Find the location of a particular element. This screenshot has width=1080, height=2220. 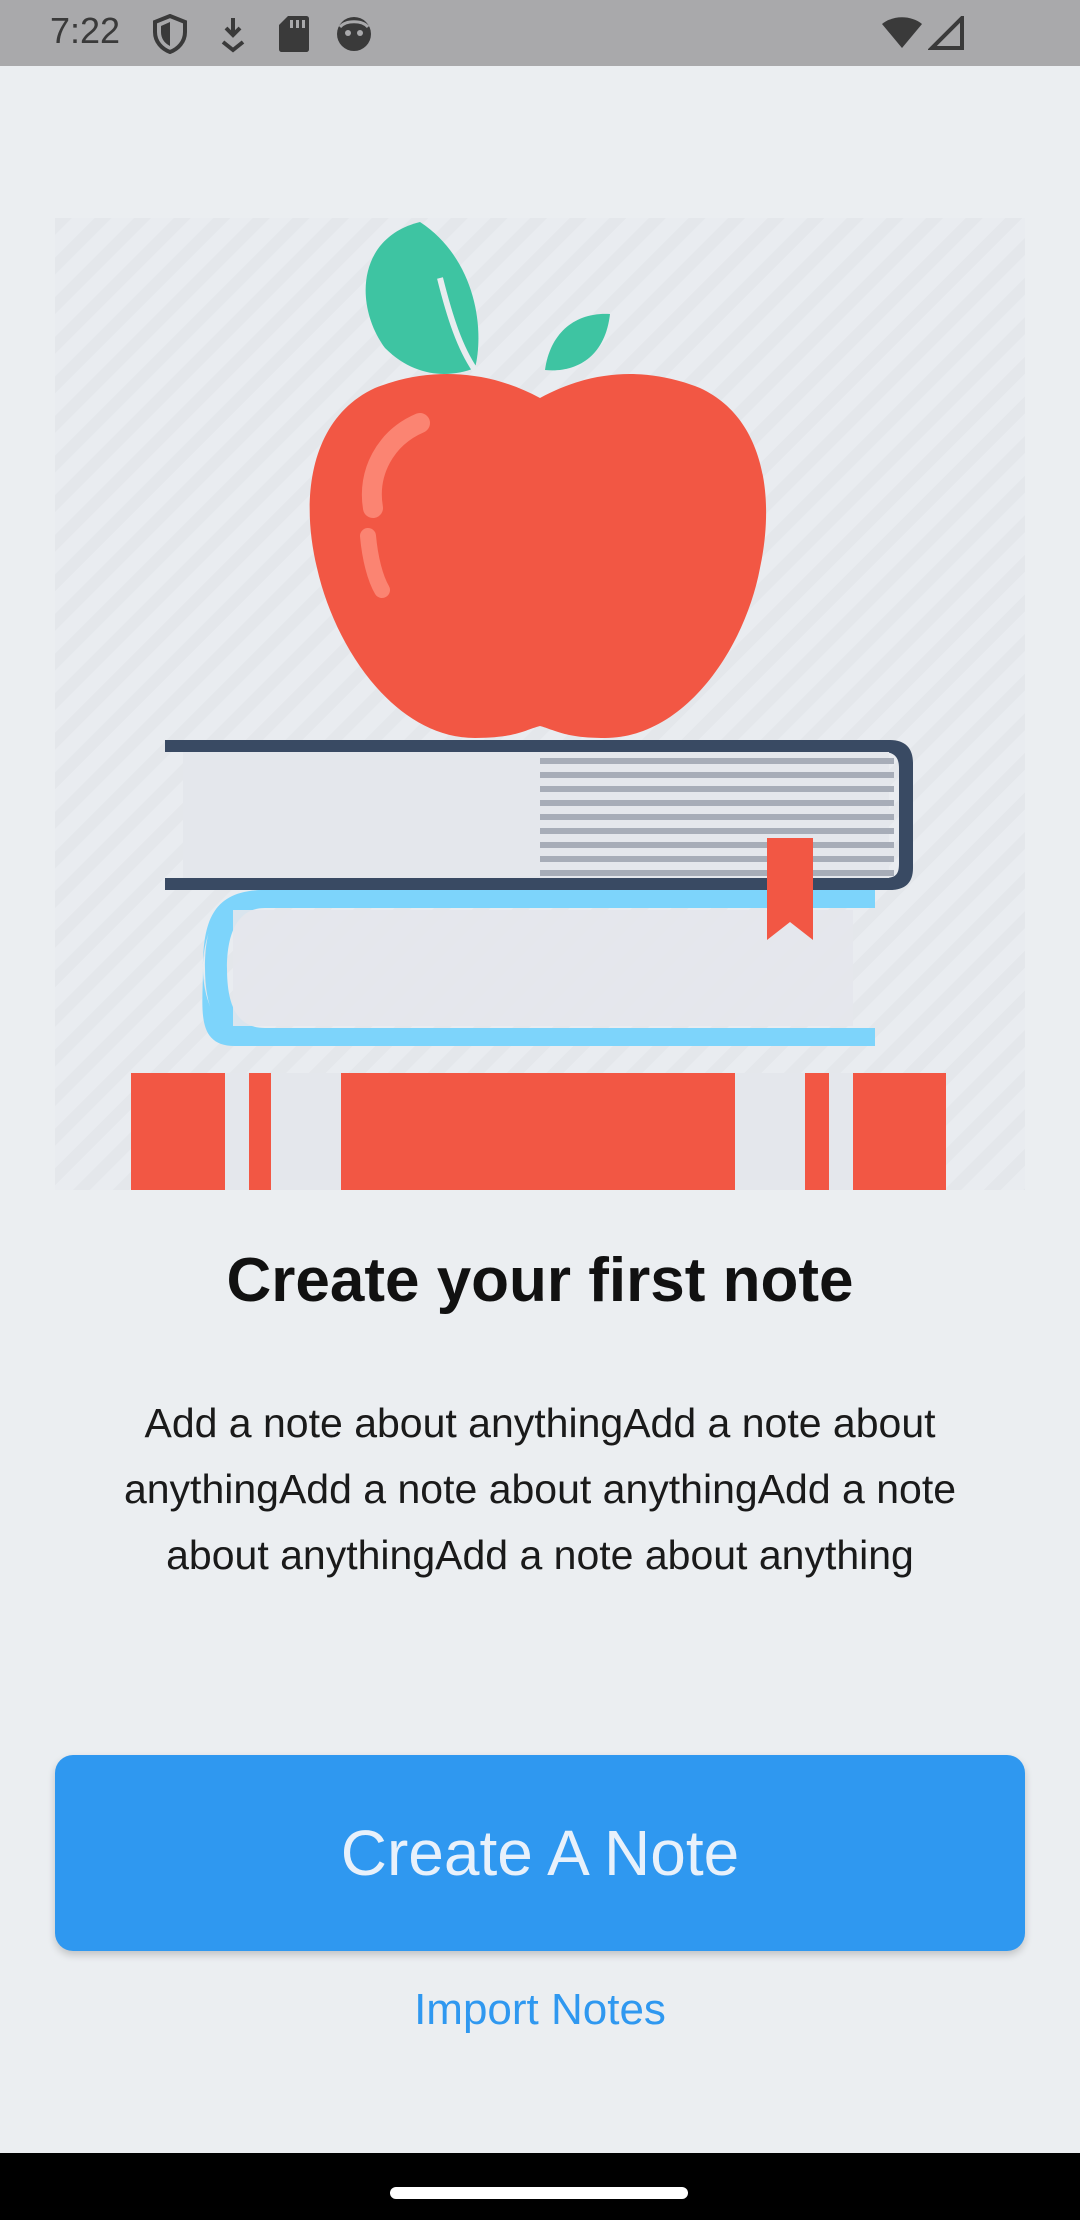

navigation-bar is located at coordinates (540, 2186).